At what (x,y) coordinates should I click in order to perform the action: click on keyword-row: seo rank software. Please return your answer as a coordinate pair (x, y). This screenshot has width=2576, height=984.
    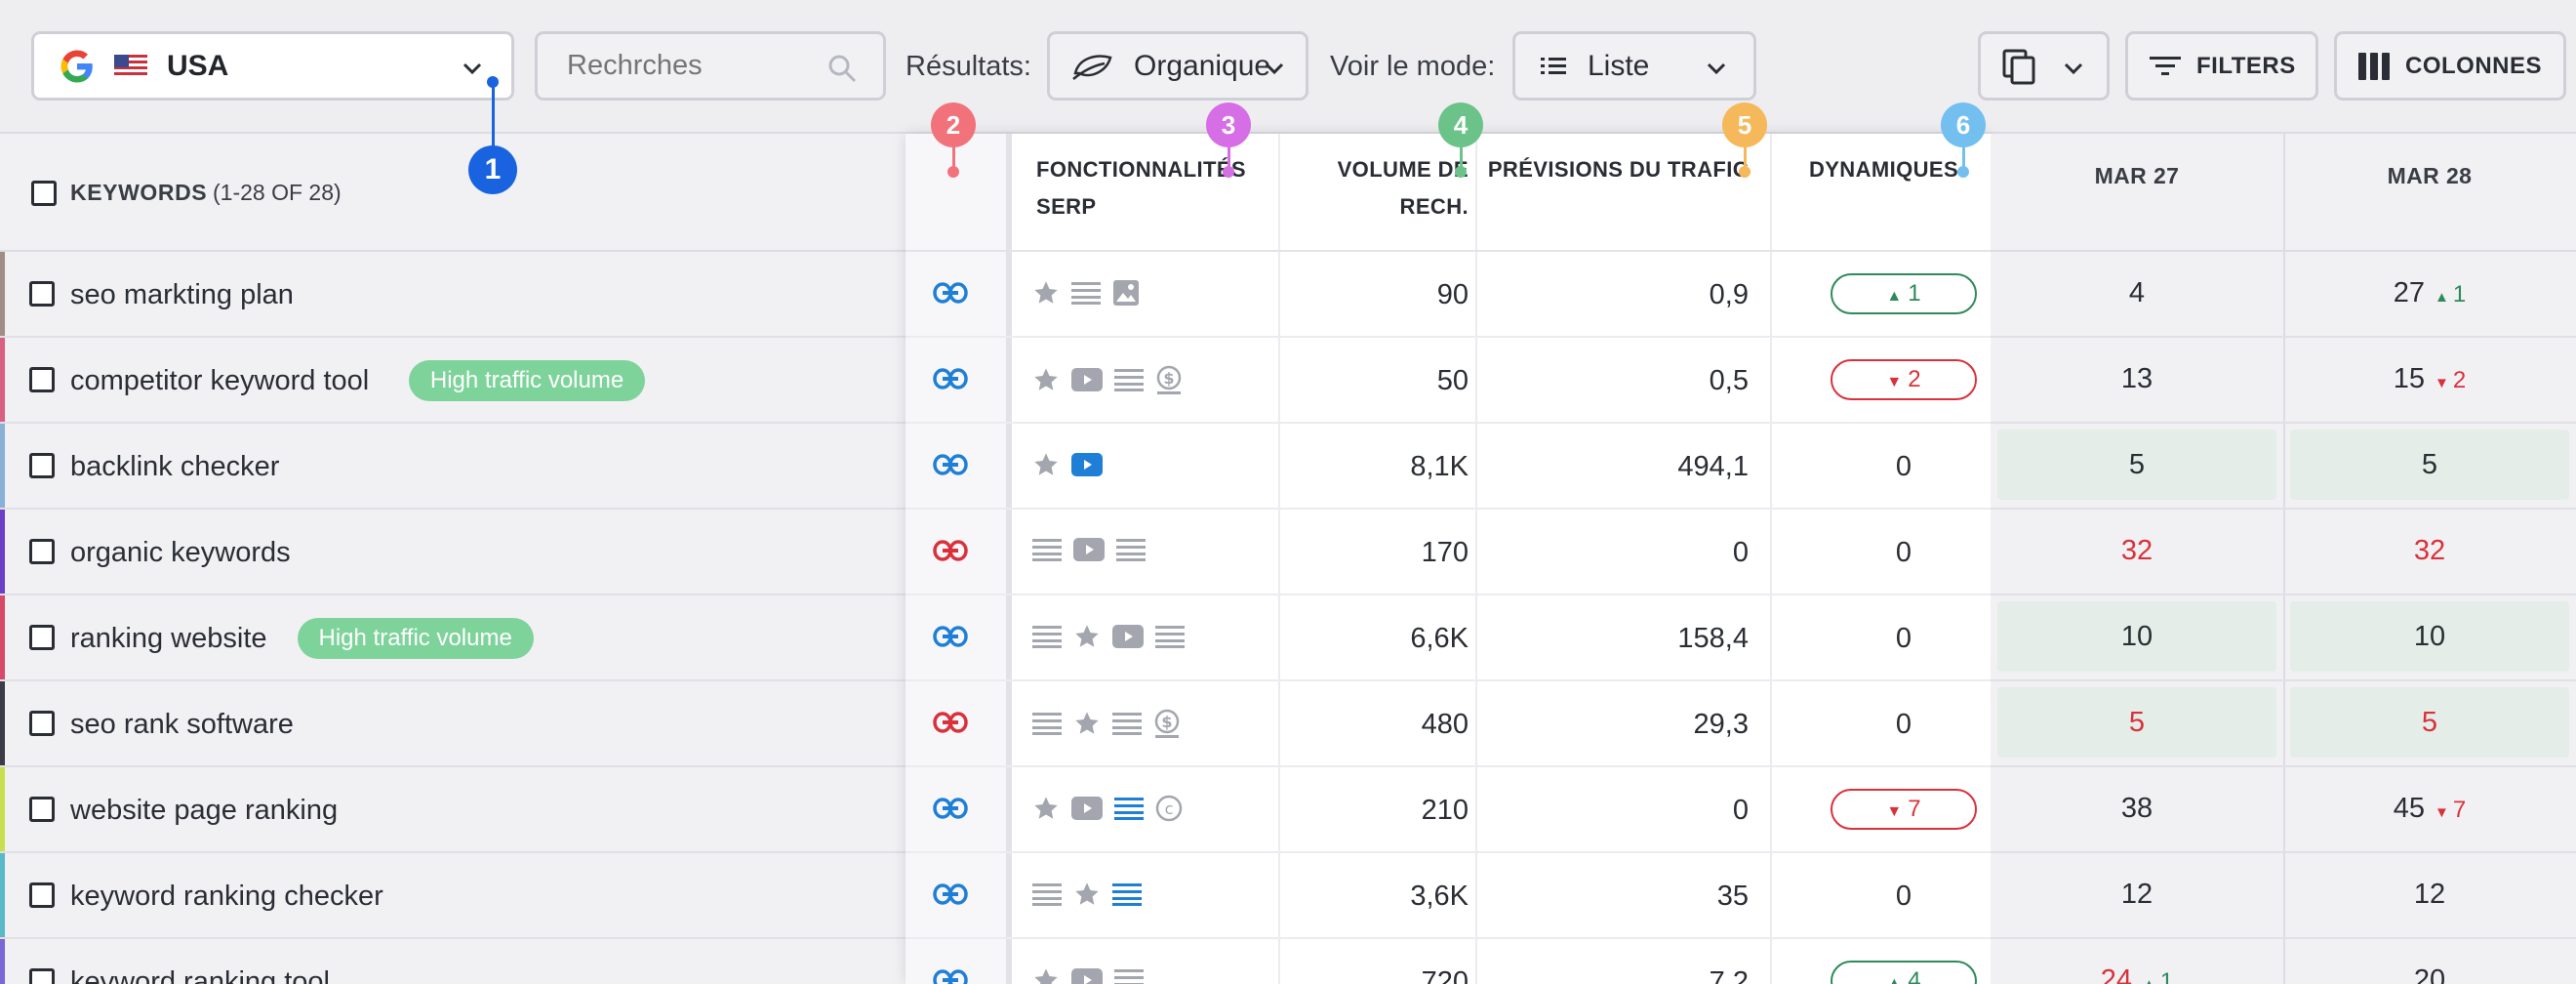
    Looking at the image, I should click on (453, 724).